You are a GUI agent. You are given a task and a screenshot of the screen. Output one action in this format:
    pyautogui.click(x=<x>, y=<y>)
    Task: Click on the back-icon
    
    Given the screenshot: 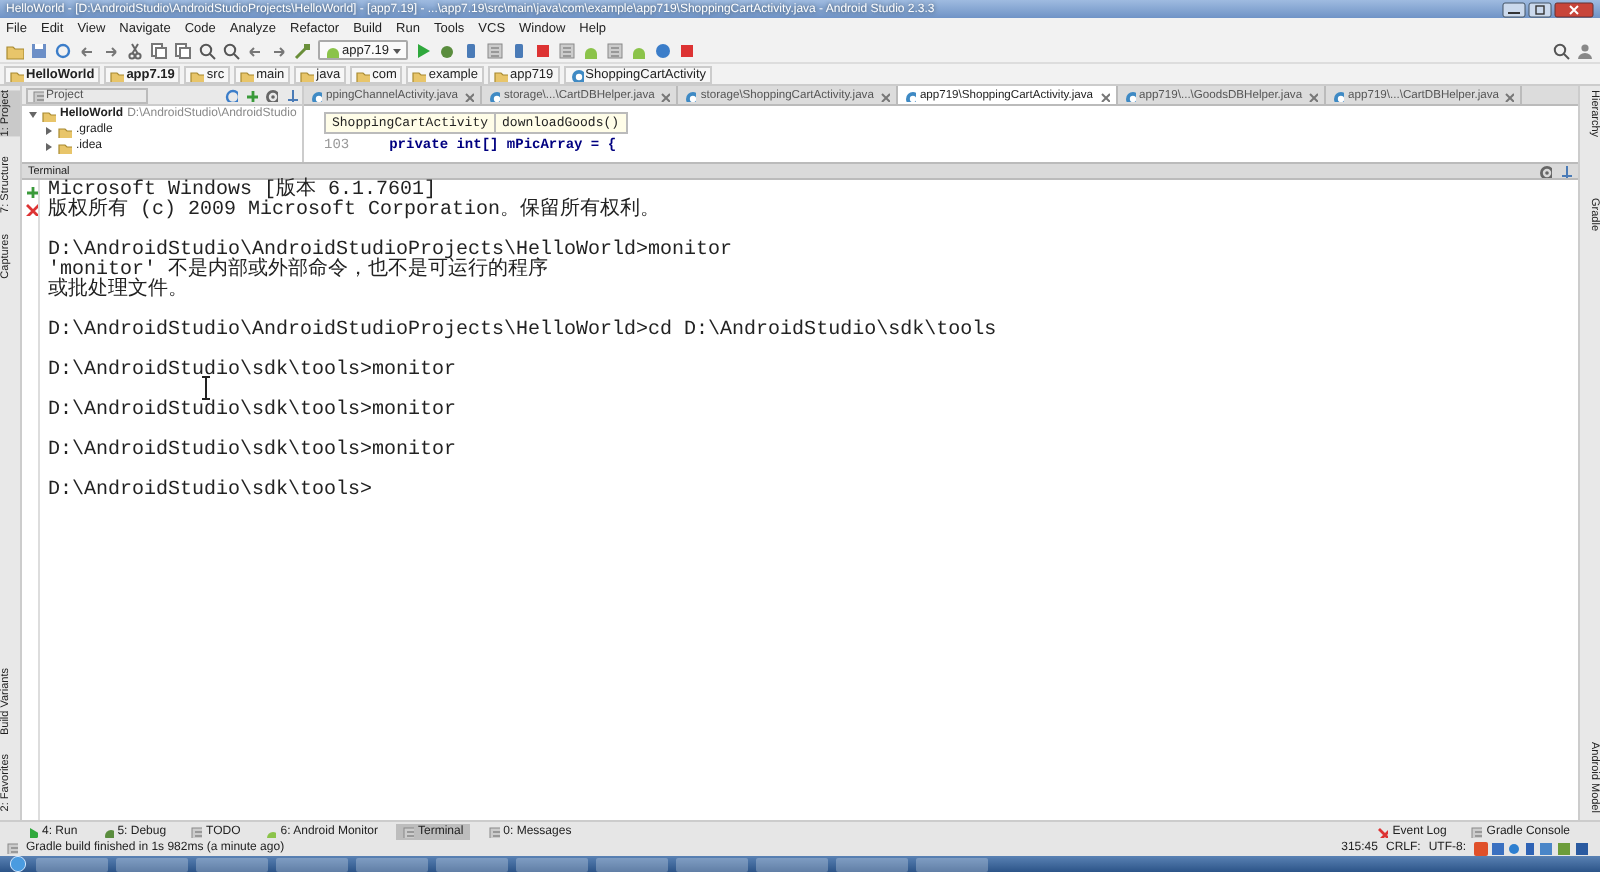 What is the action you would take?
    pyautogui.click(x=255, y=50)
    